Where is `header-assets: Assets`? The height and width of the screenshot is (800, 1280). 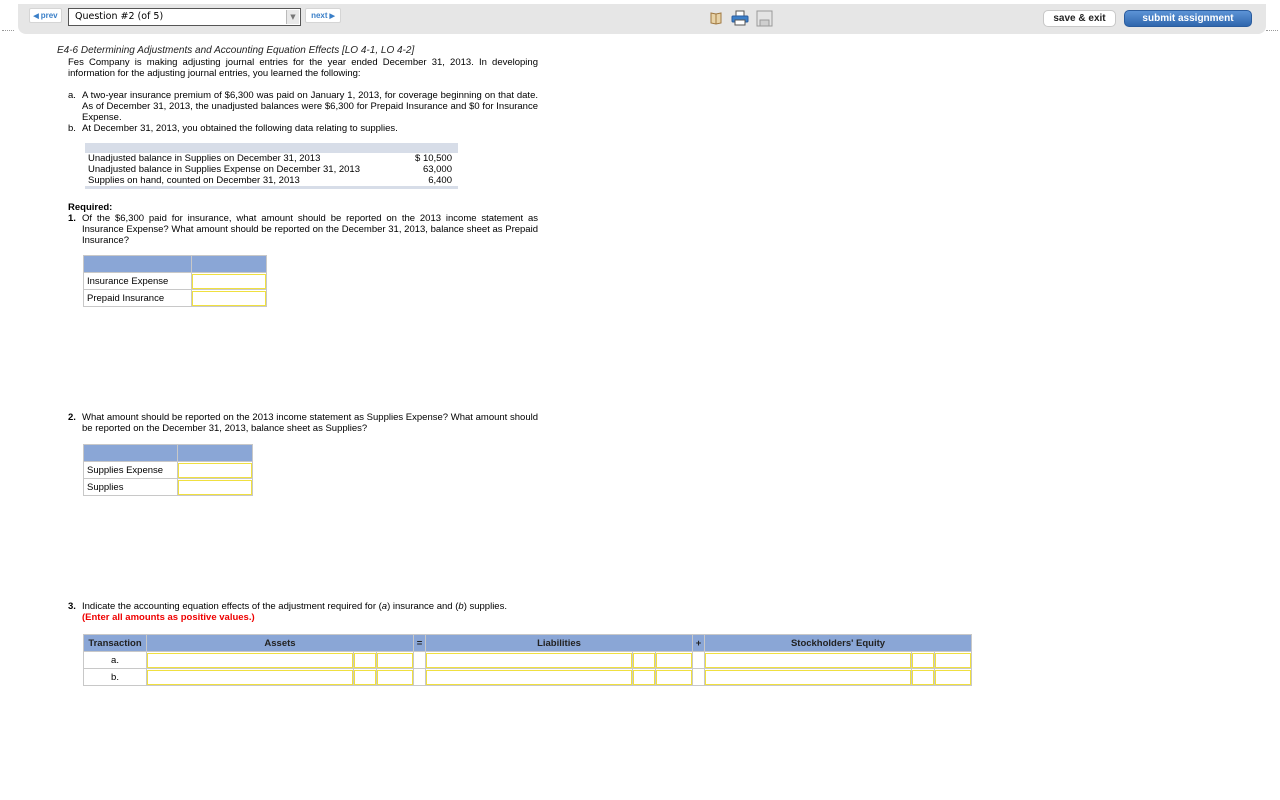 header-assets: Assets is located at coordinates (280, 643).